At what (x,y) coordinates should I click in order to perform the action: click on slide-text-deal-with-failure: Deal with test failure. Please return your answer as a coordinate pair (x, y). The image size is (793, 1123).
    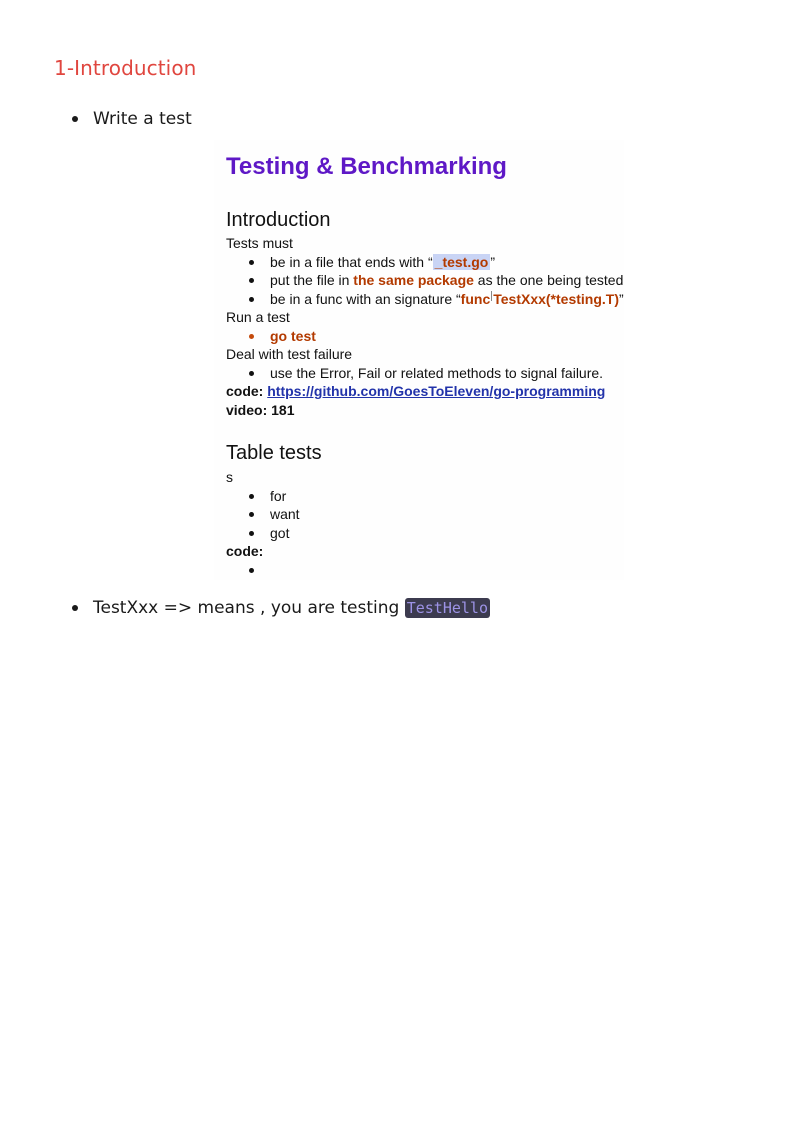
    Looking at the image, I should click on (289, 354).